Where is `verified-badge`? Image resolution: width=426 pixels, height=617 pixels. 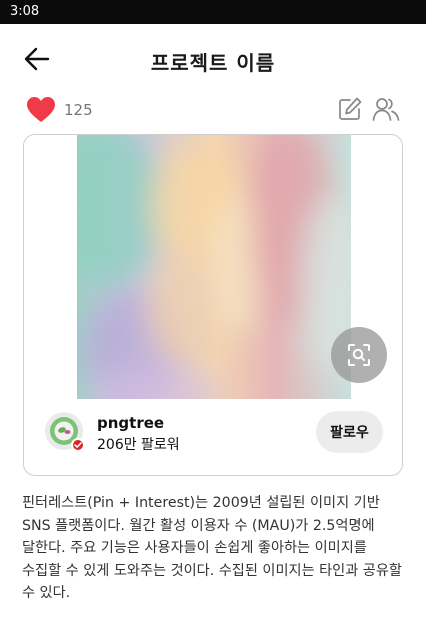
verified-badge is located at coordinates (78, 445).